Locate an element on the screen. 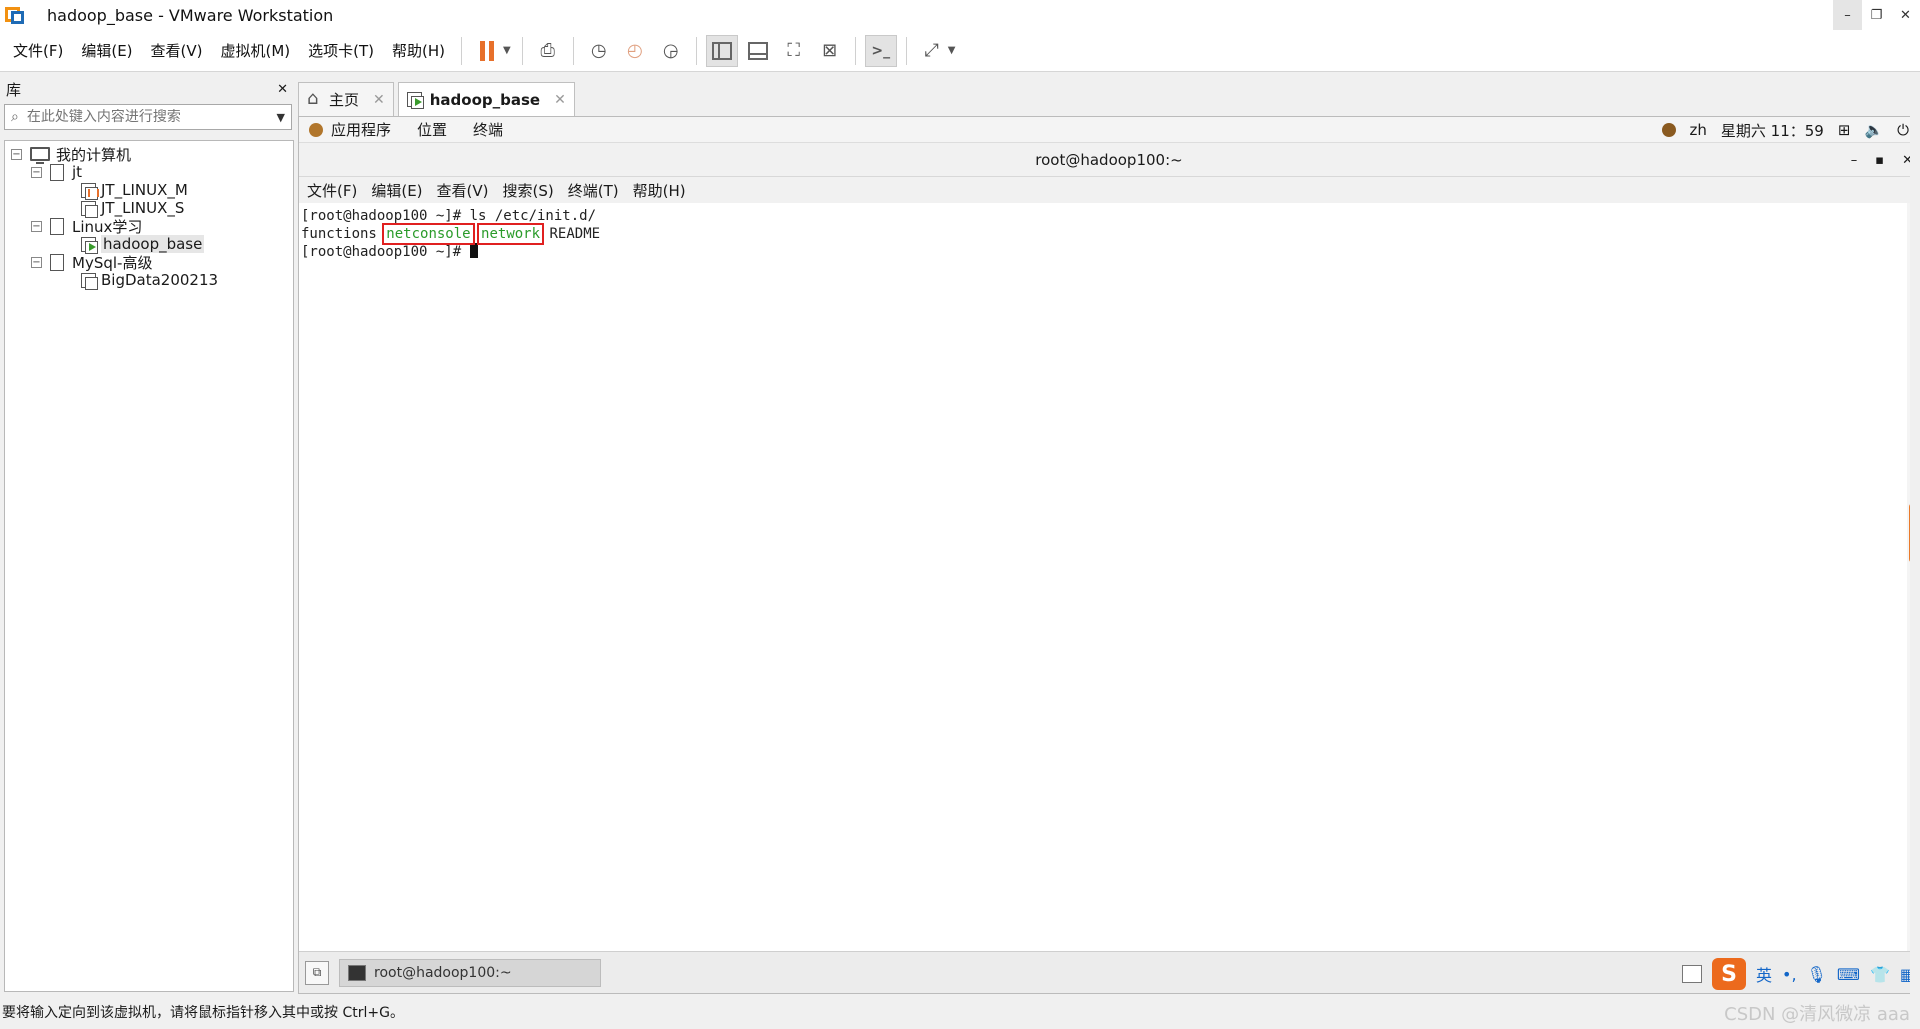 The image size is (1920, 1029). tab-home: 主页 ✕ is located at coordinates (346, 99).